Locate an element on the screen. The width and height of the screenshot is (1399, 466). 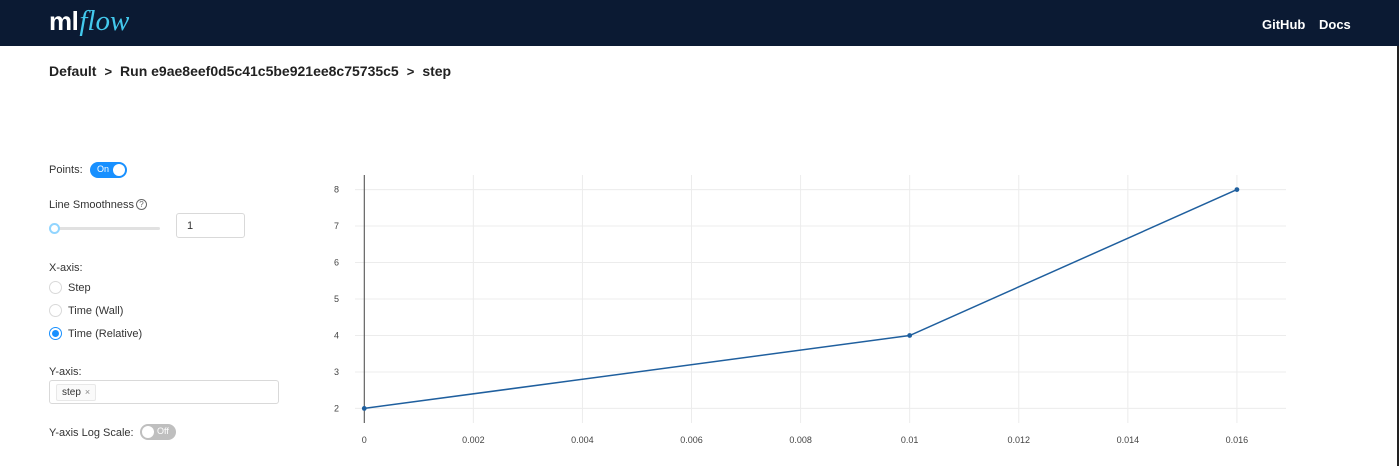
radio-time-wall-label: Time (Wall) is located at coordinates (96, 310).